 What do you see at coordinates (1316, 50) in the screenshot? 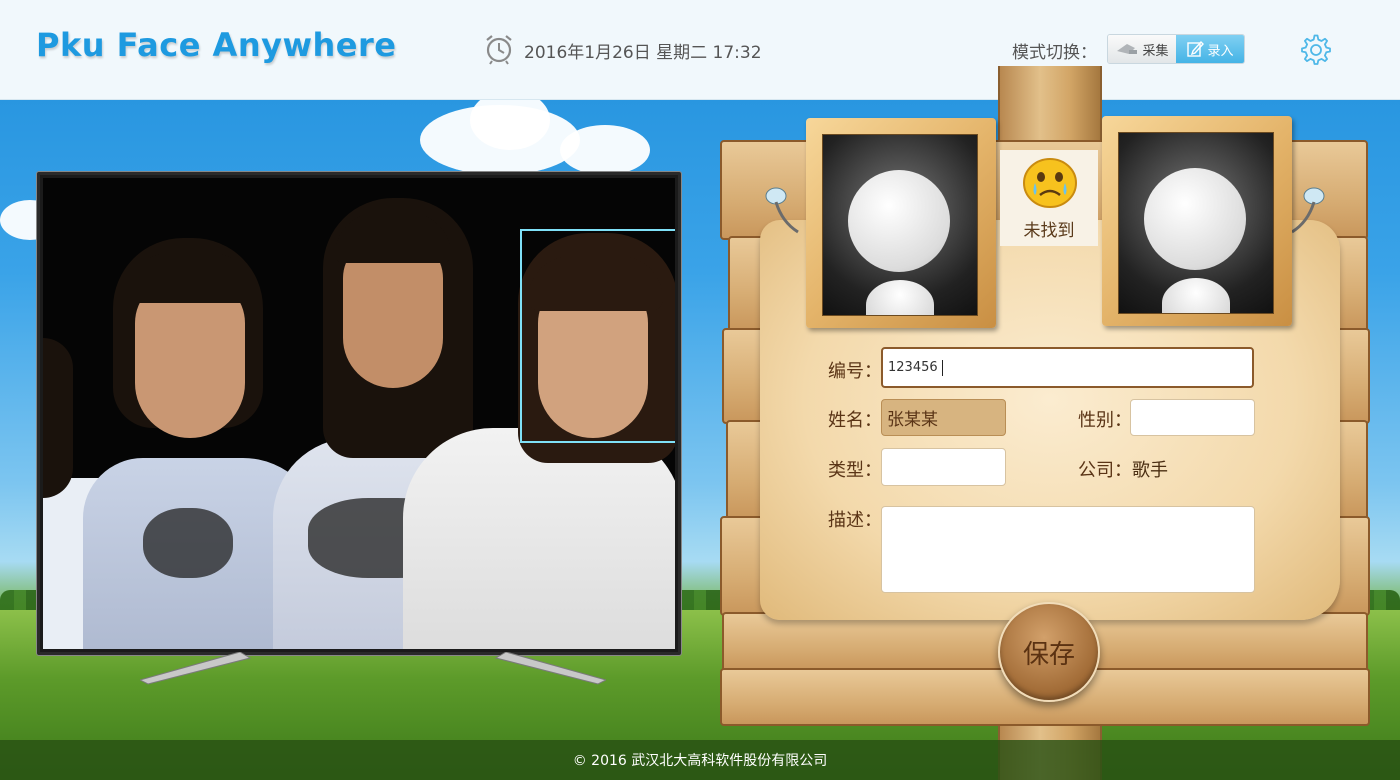
I see `gear-icon` at bounding box center [1316, 50].